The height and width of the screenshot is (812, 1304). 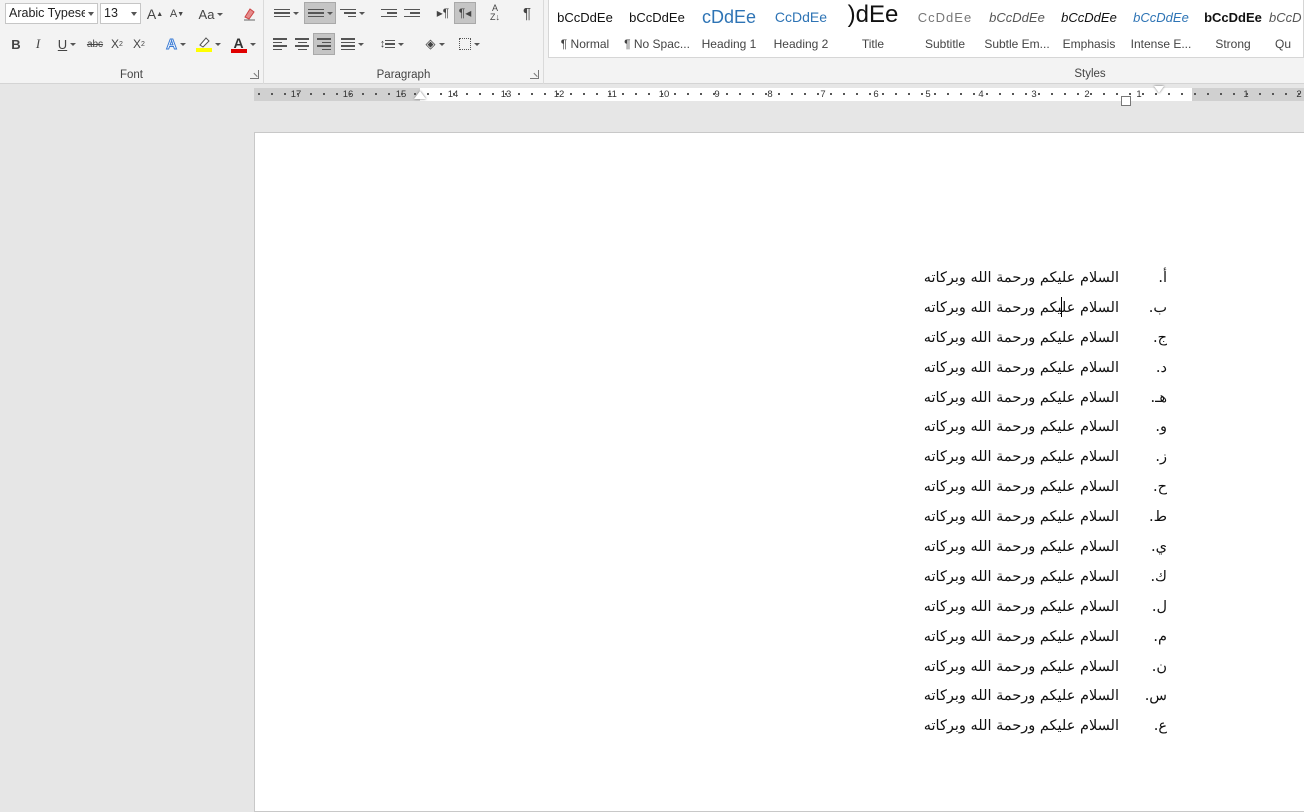 I want to click on rtl-direction-button: ¶◂, so click(x=465, y=13).